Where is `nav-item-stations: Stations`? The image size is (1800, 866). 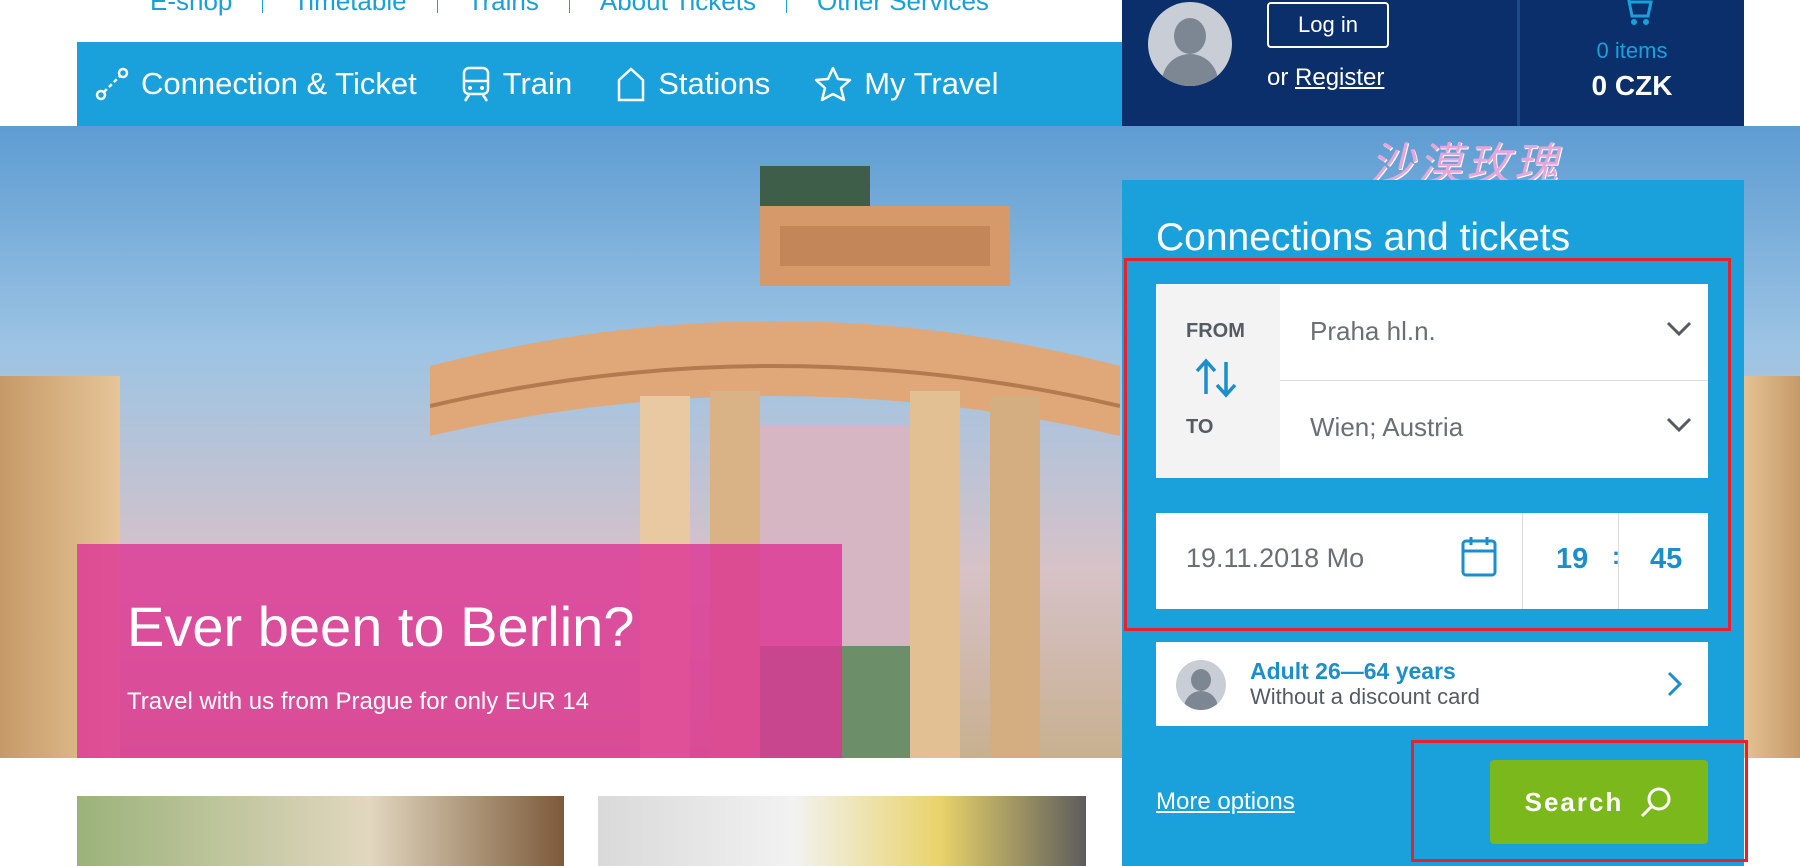 nav-item-stations: Stations is located at coordinates (693, 84).